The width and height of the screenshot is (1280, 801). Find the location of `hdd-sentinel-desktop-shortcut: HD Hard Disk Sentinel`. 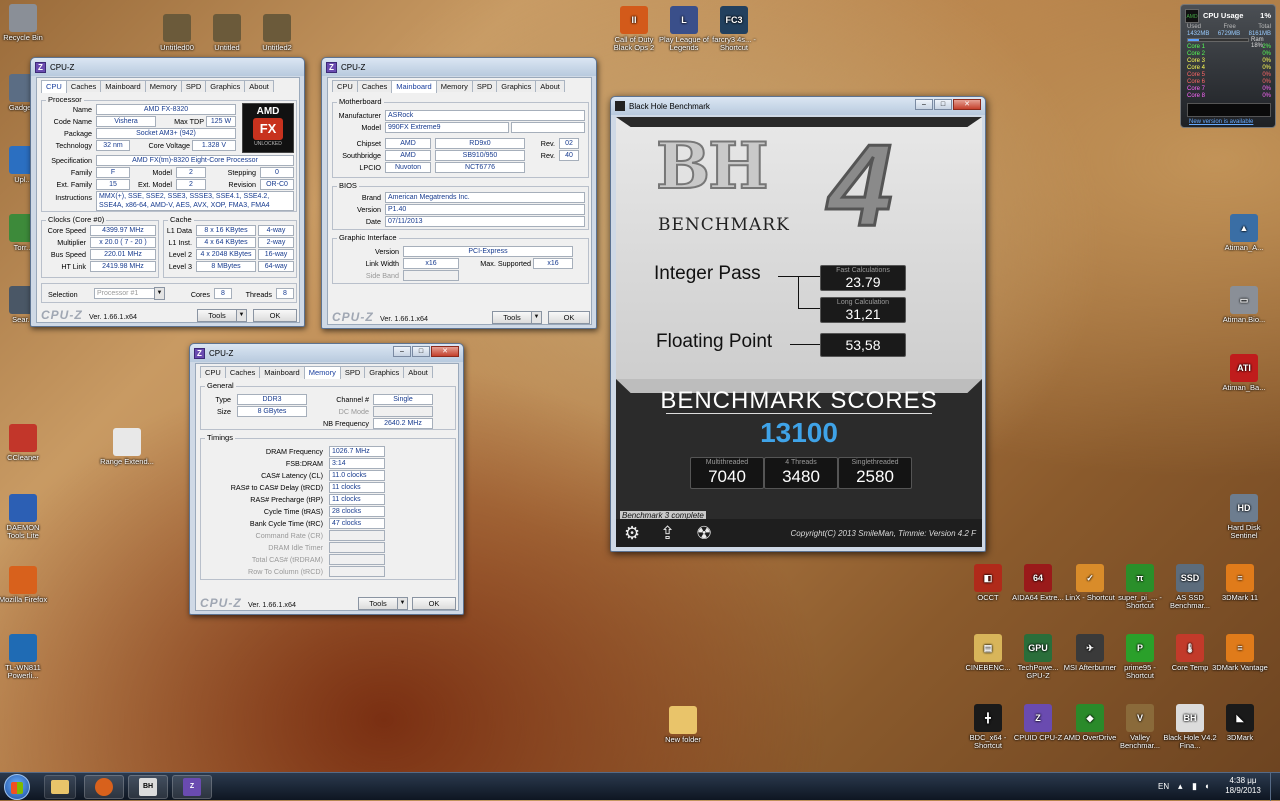

hdd-sentinel-desktop-shortcut: HD Hard Disk Sentinel is located at coordinates (1244, 517).